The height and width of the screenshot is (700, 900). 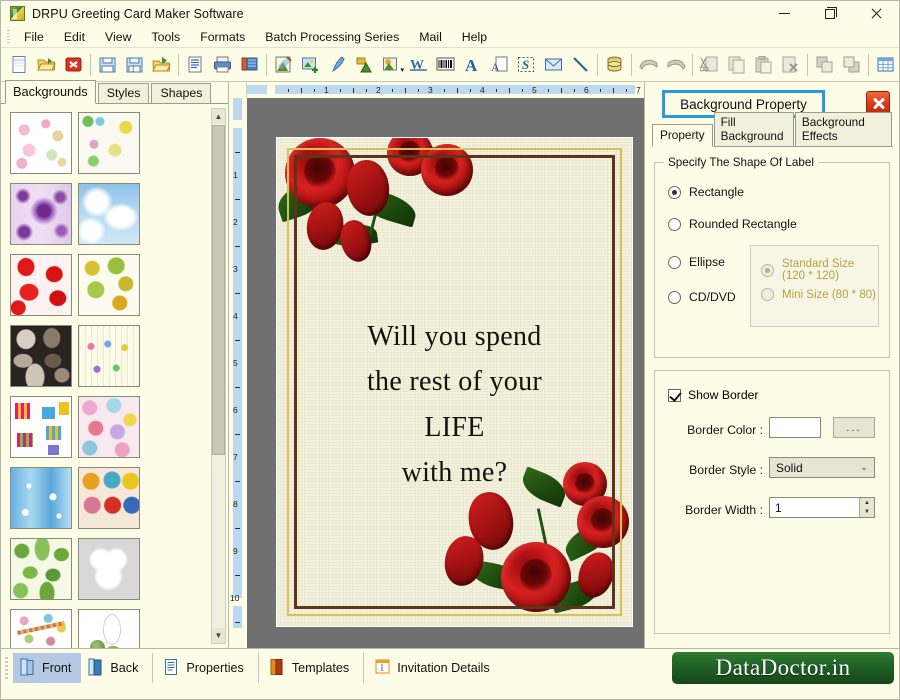 What do you see at coordinates (822, 507) in the screenshot?
I see `border-width-stepper: 1 ▲ ▼` at bounding box center [822, 507].